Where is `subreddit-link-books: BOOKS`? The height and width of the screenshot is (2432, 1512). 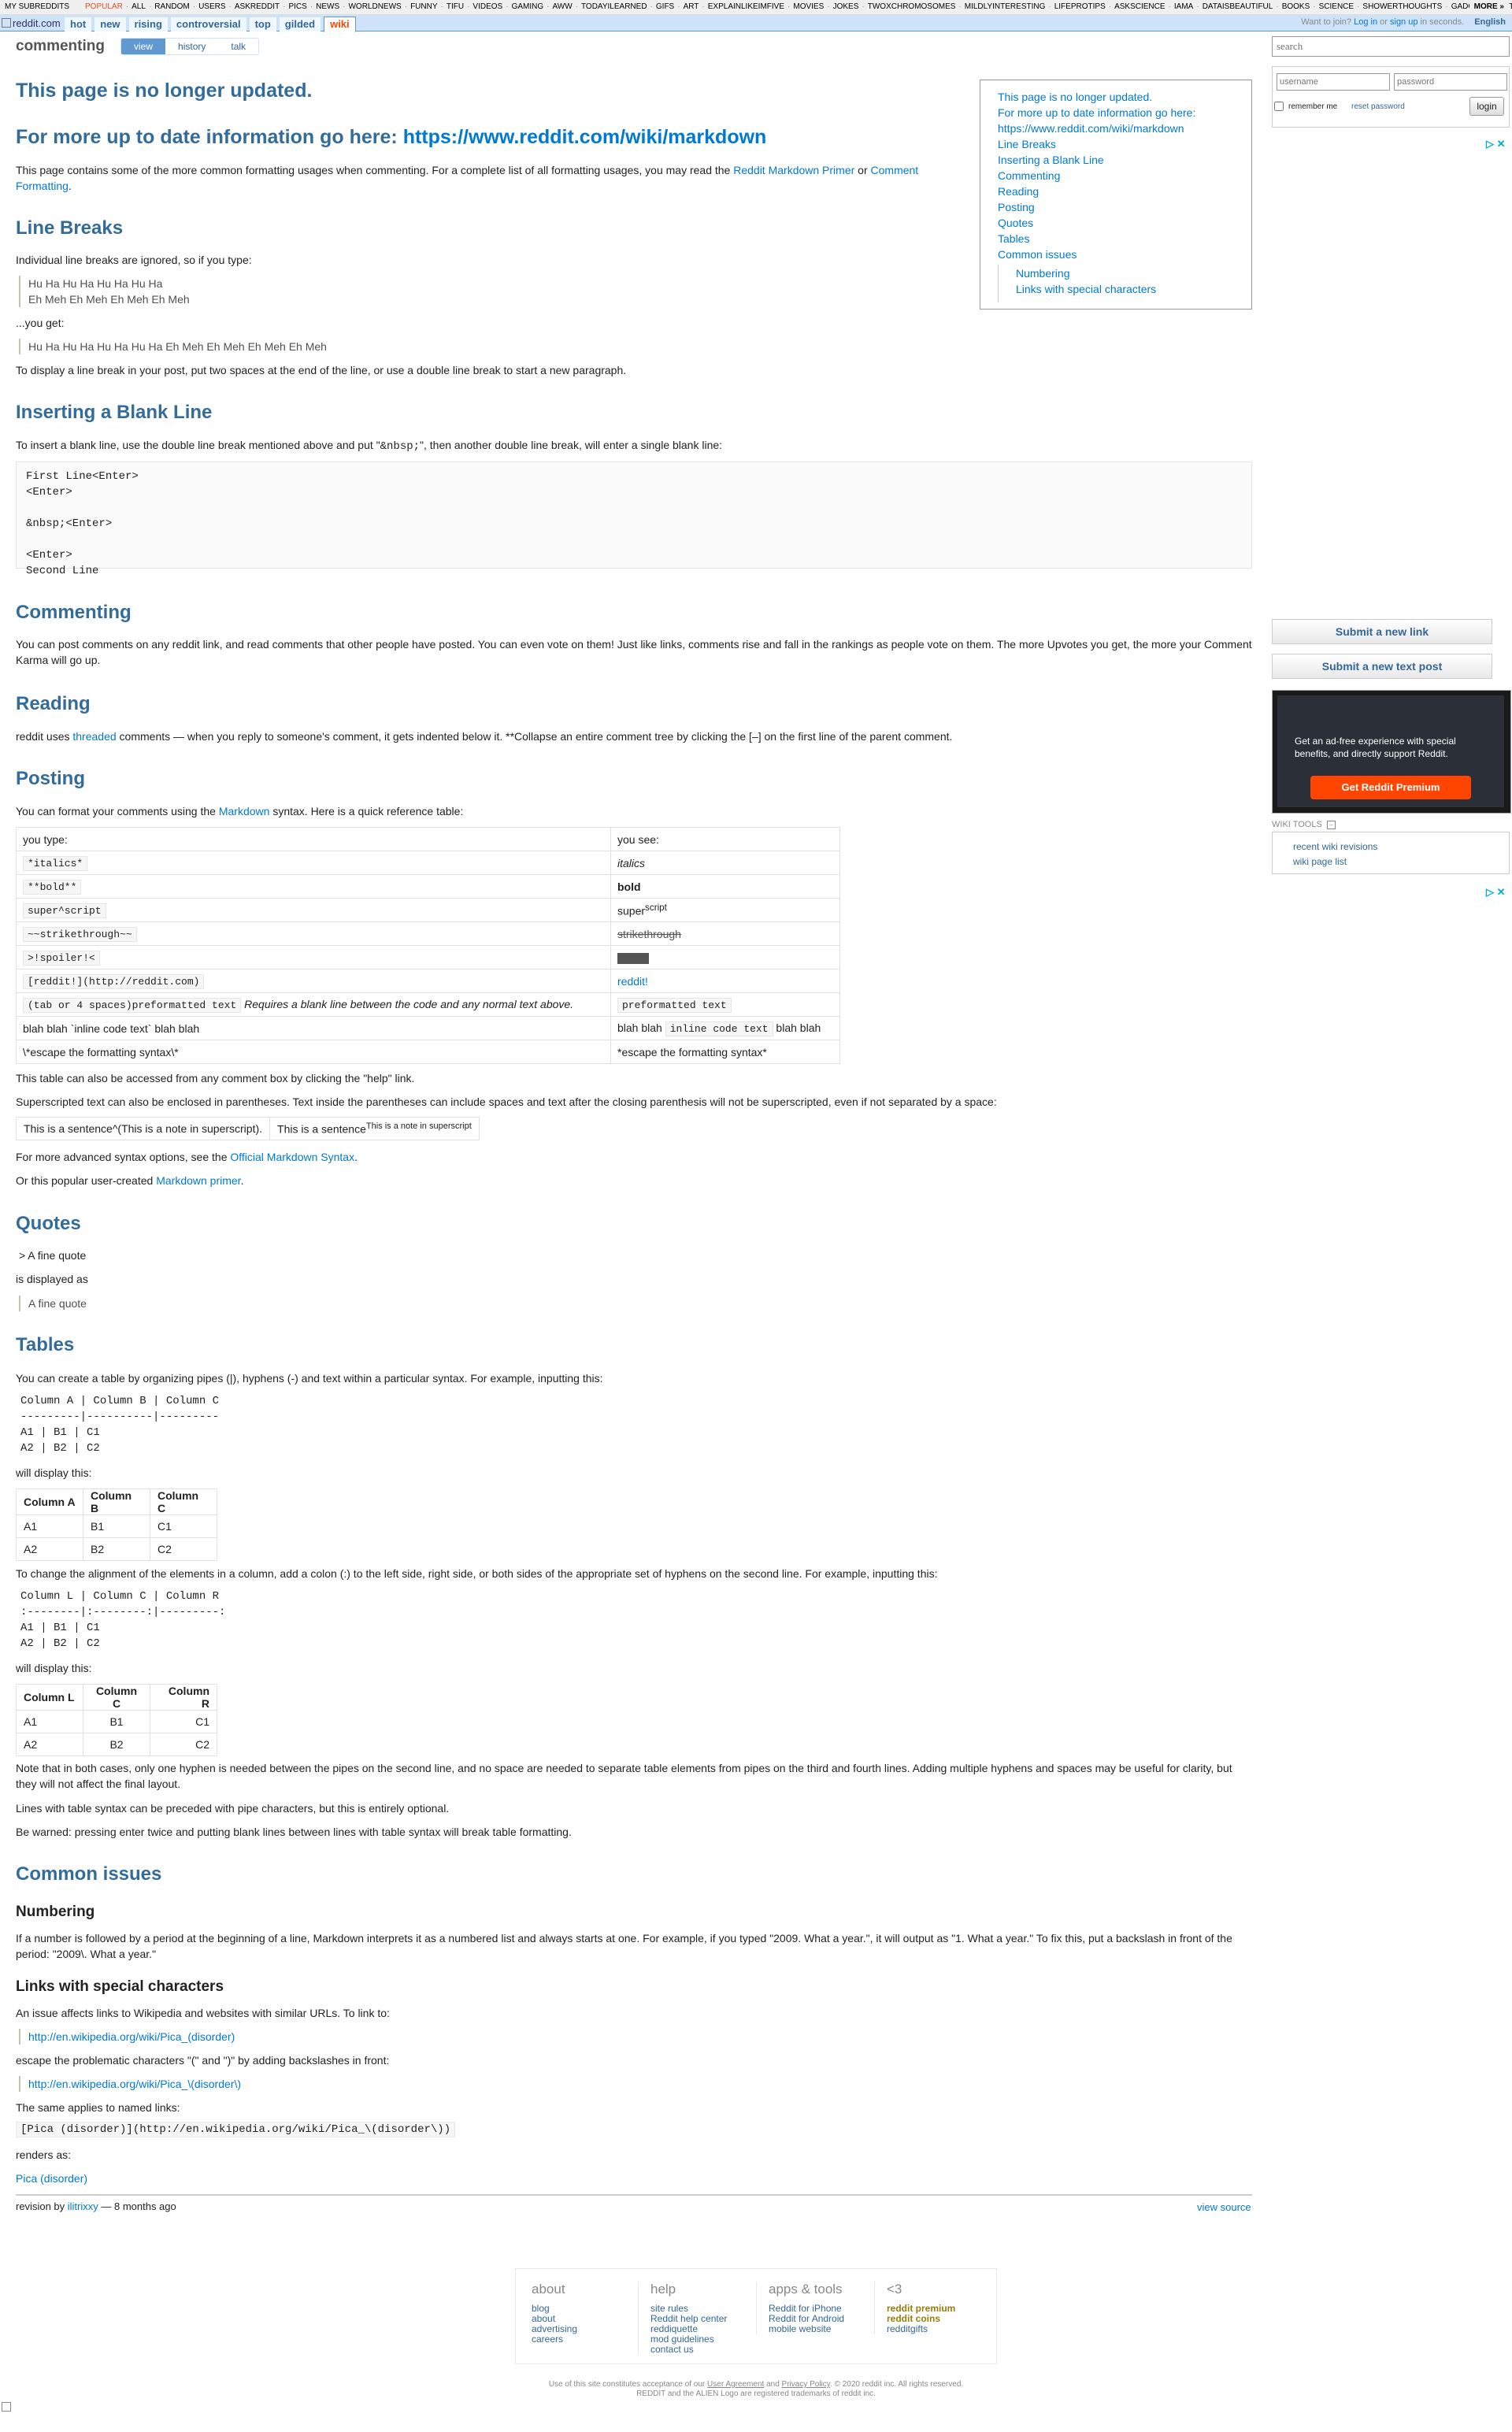 subreddit-link-books: BOOKS is located at coordinates (1296, 6).